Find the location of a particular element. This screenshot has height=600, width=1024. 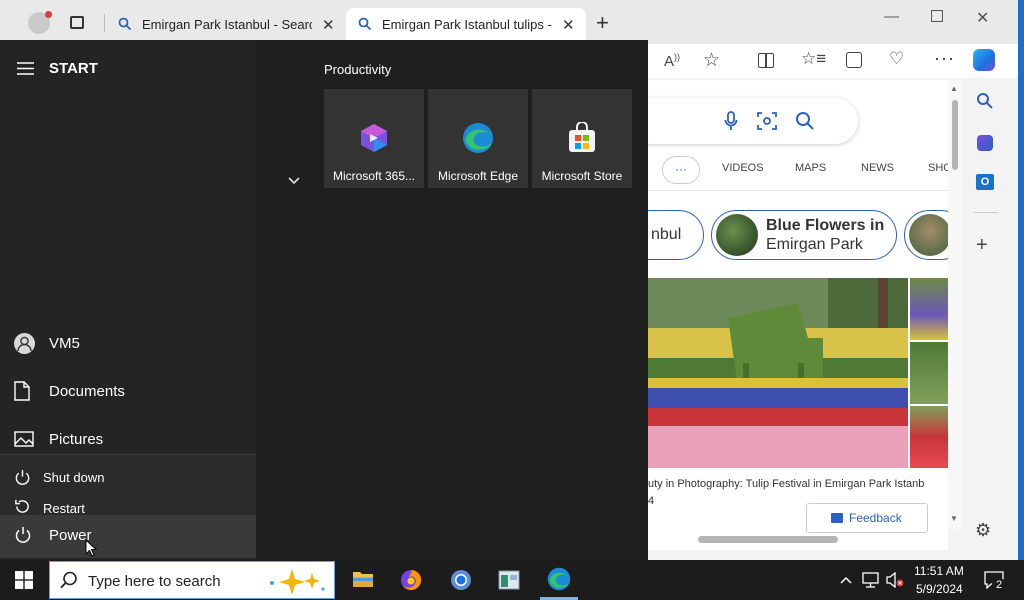

group-title: Productivity is located at coordinates (358, 69).